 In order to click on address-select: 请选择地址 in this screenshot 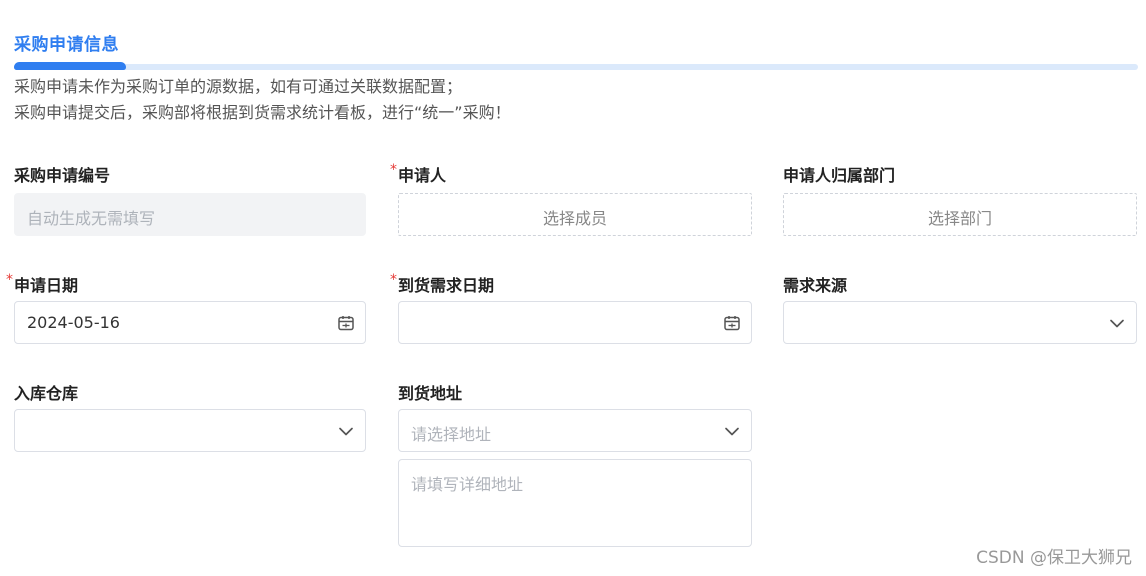, I will do `click(575, 430)`.